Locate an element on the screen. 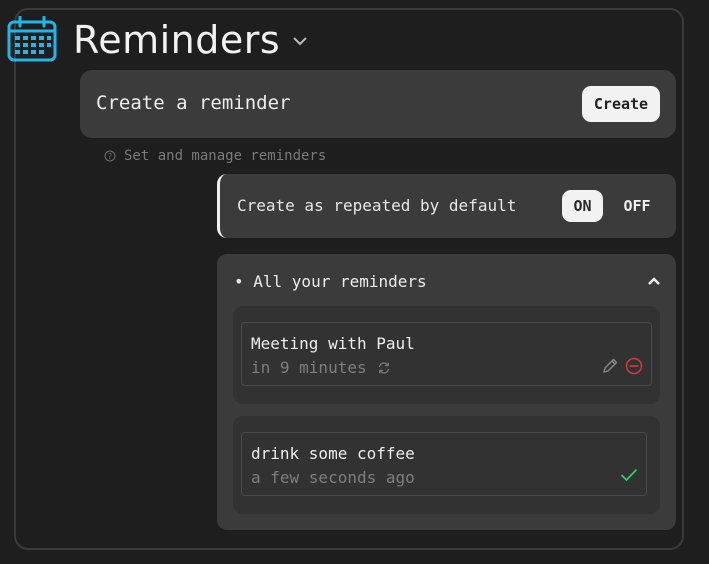 This screenshot has height=564, width=709. edit-icon is located at coordinates (610, 366).